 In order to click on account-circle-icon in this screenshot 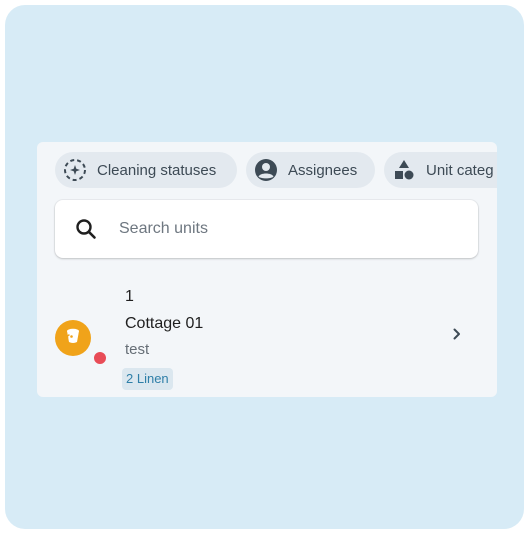, I will do `click(266, 170)`.